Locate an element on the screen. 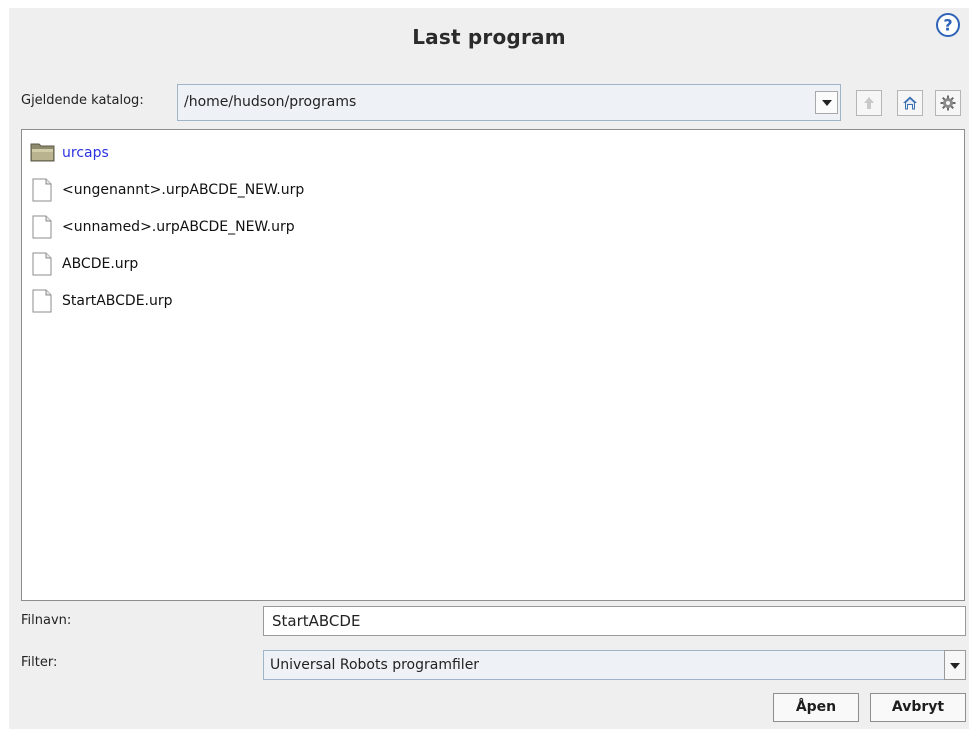  gear-icon is located at coordinates (948, 103).